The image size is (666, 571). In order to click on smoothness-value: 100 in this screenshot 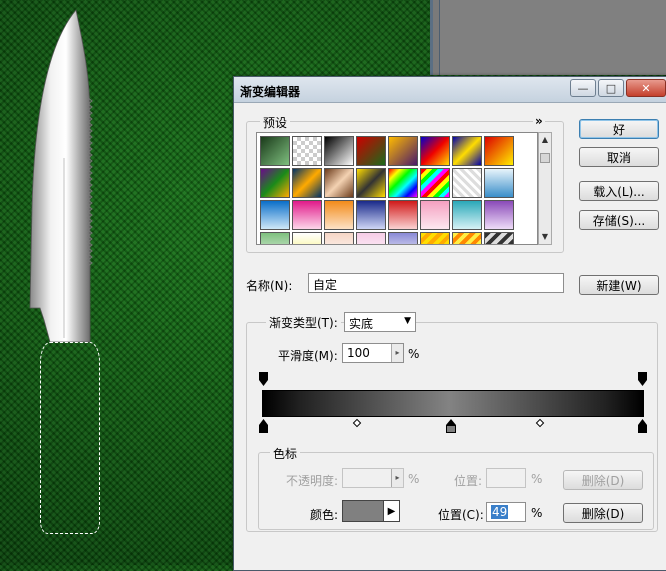, I will do `click(358, 353)`.